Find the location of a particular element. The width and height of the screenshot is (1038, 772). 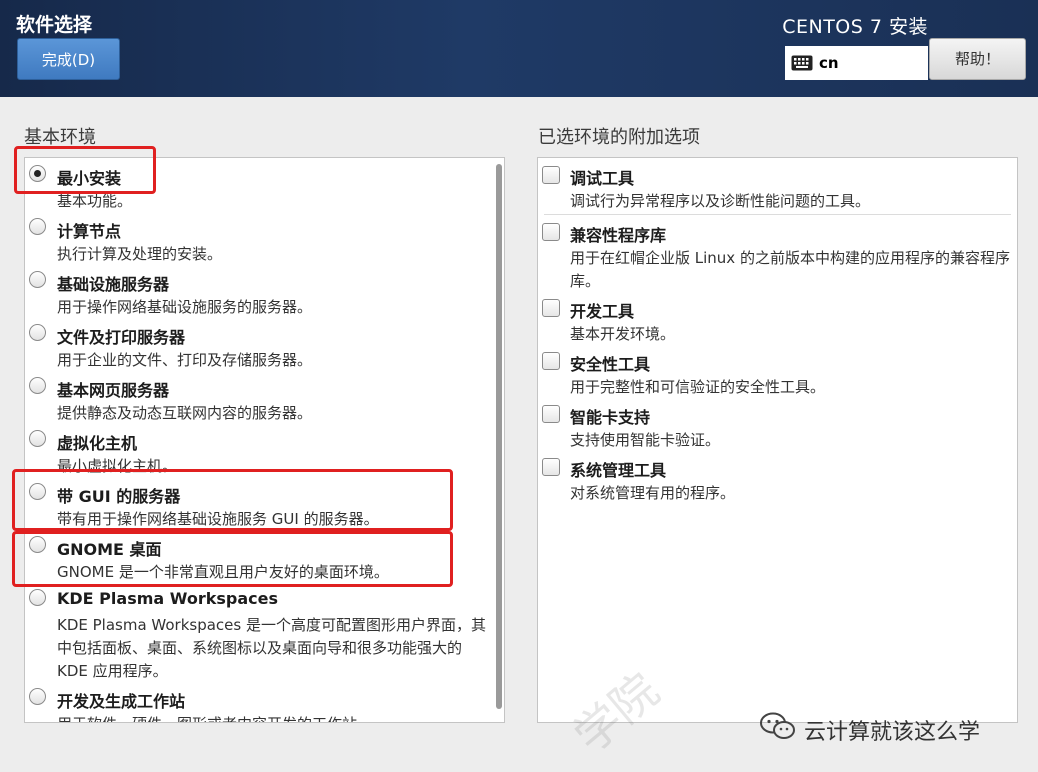

env-item-file-print-server: 文件及打印服务器 用于企业的文件、打印及存储服务器。 is located at coordinates (260, 346).